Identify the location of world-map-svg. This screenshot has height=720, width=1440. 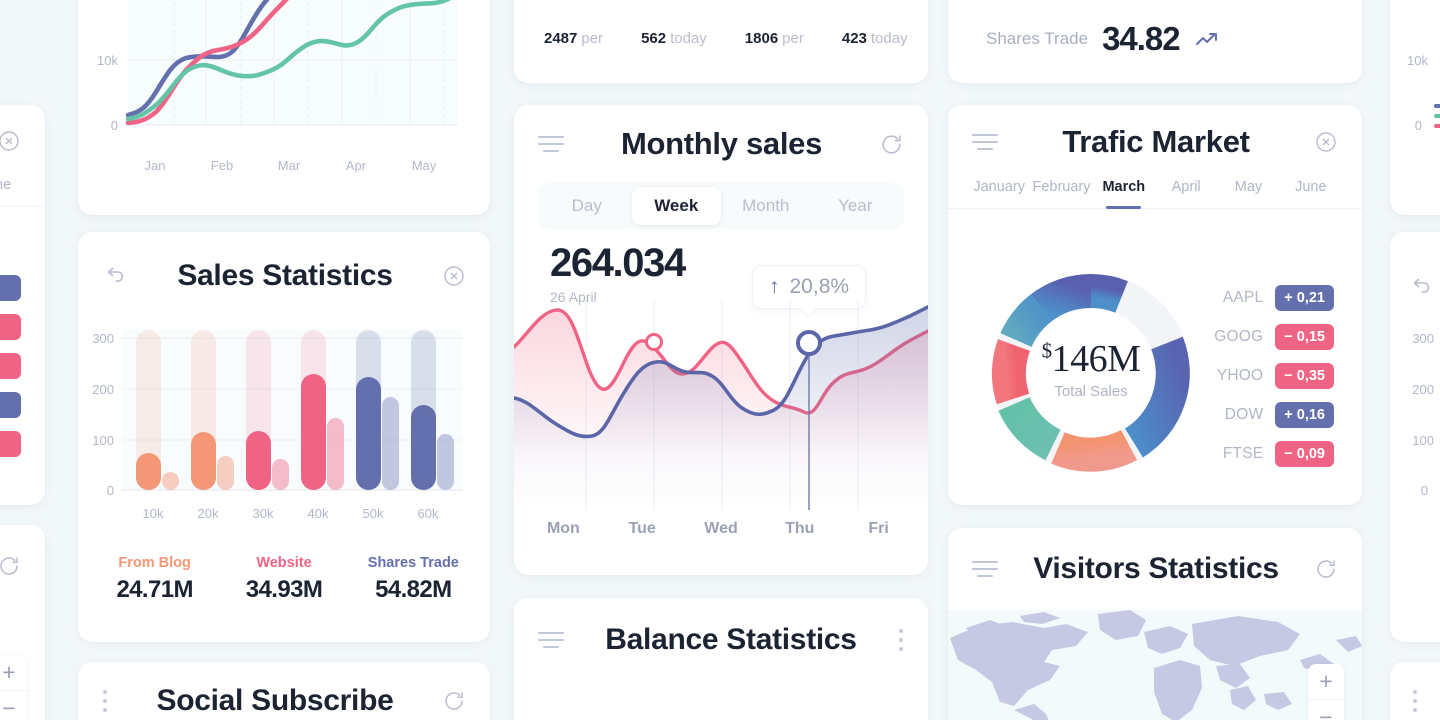
(1156, 665).